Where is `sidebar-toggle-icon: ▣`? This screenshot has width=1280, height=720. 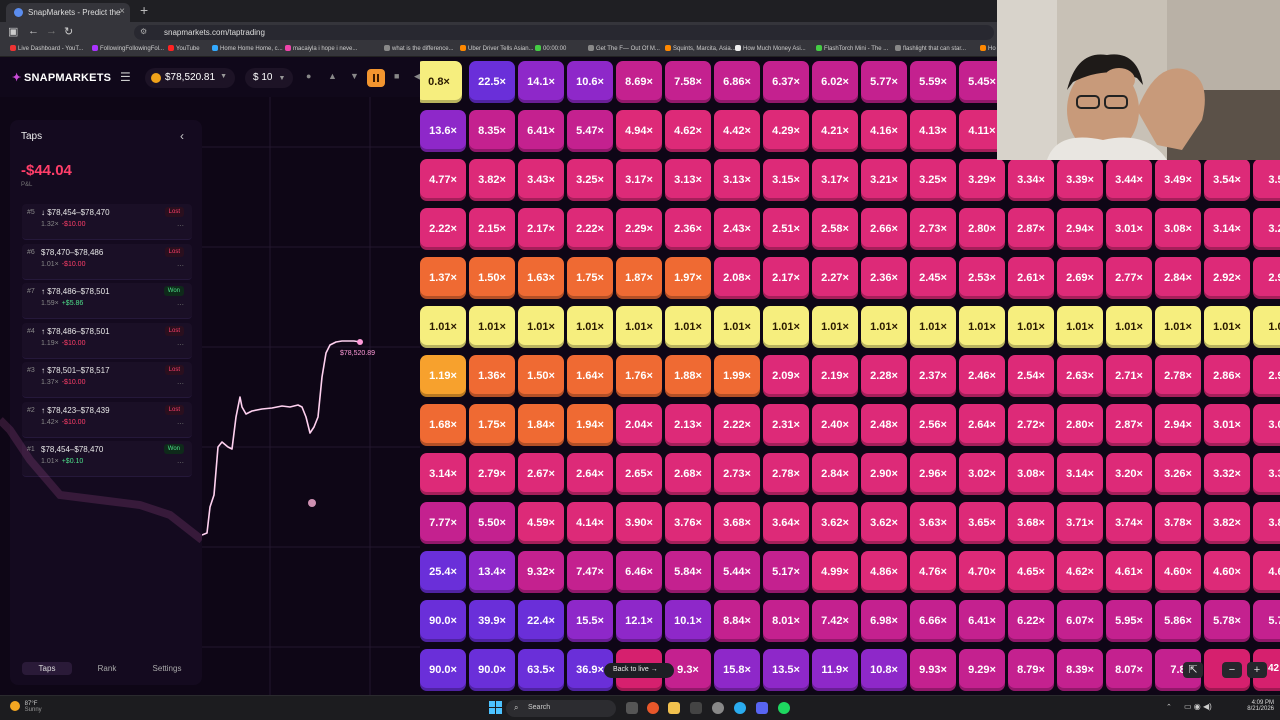
sidebar-toggle-icon: ▣ is located at coordinates (13, 31).